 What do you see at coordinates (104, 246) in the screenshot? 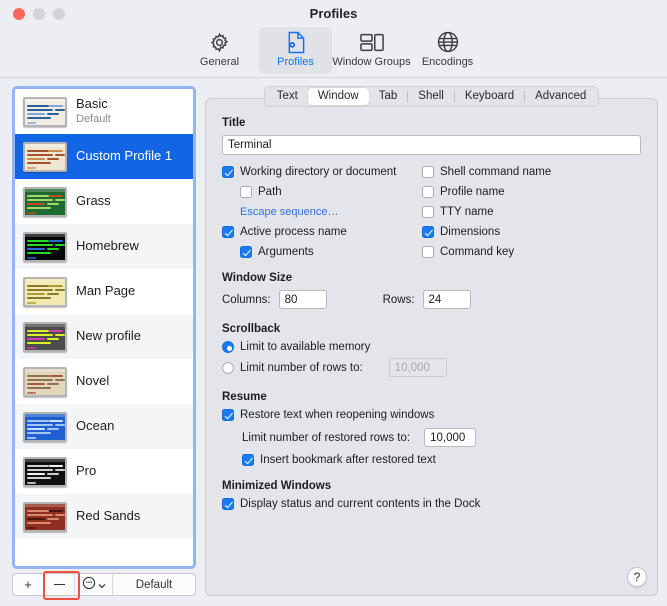
I see `profile-list-item: Homebrew` at bounding box center [104, 246].